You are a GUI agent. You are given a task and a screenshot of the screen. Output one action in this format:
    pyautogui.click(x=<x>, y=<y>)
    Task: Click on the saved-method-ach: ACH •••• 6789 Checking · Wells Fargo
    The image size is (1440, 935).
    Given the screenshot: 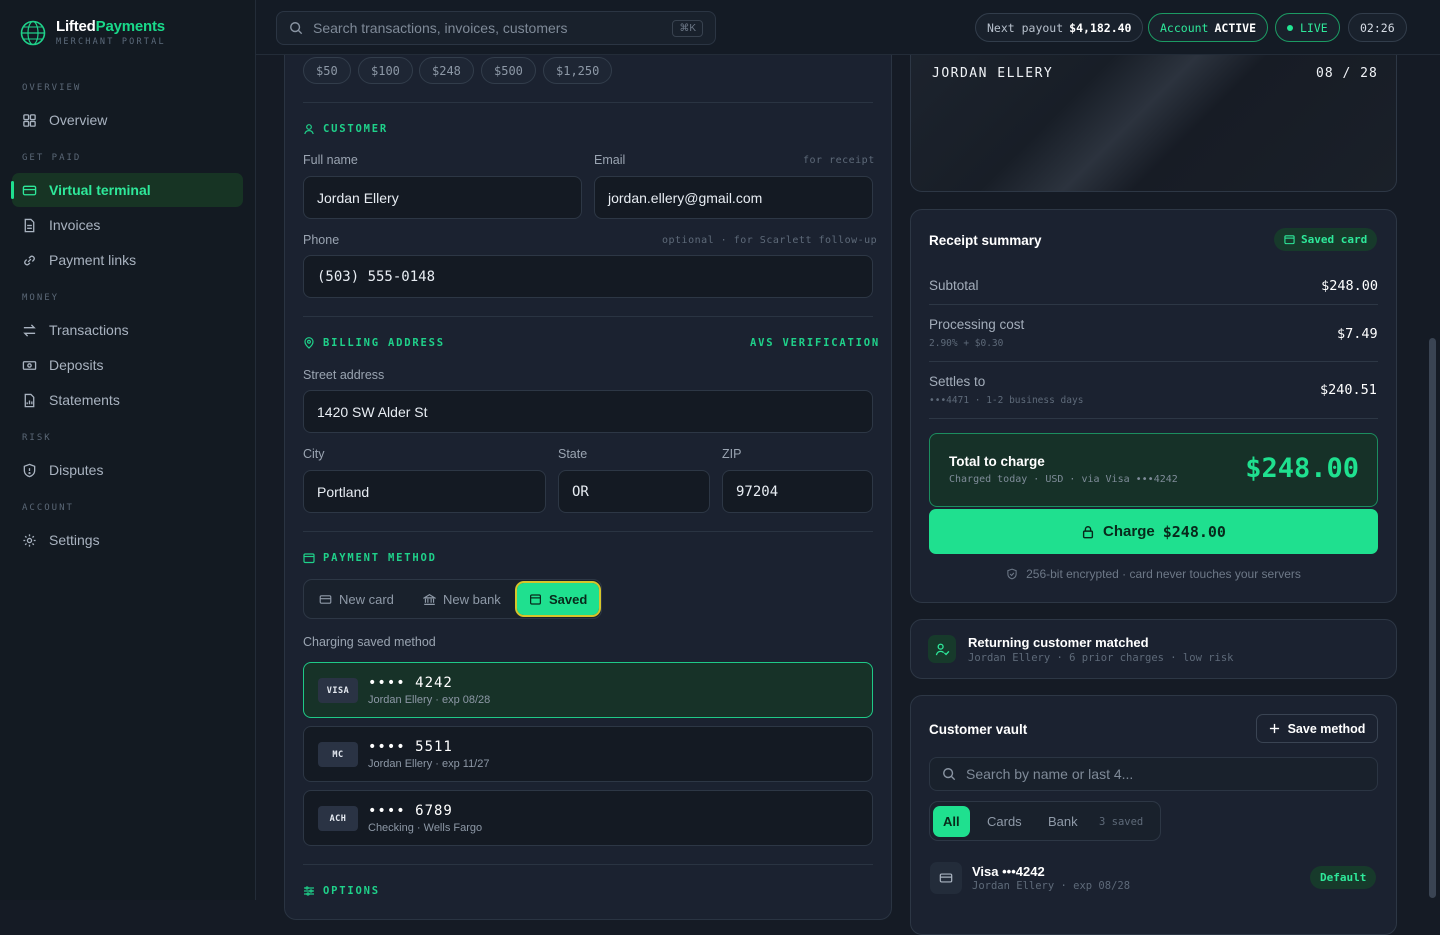 What is the action you would take?
    pyautogui.click(x=588, y=818)
    